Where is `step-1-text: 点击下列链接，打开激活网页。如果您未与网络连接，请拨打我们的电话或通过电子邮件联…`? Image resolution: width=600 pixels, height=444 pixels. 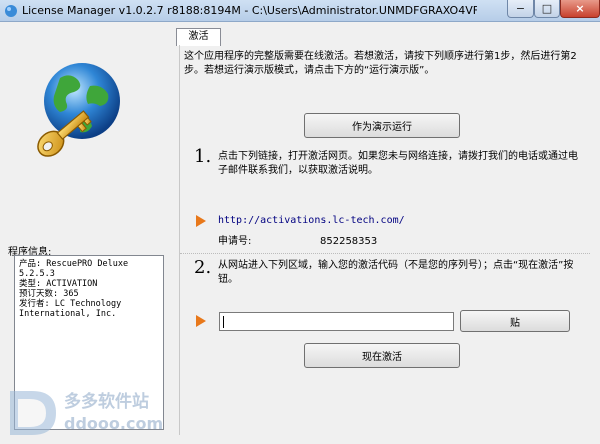 step-1-text: 点击下列链接，打开激活网页。如果您未与网络连接，请拨打我们的电话或通过电子邮件联… is located at coordinates (398, 163).